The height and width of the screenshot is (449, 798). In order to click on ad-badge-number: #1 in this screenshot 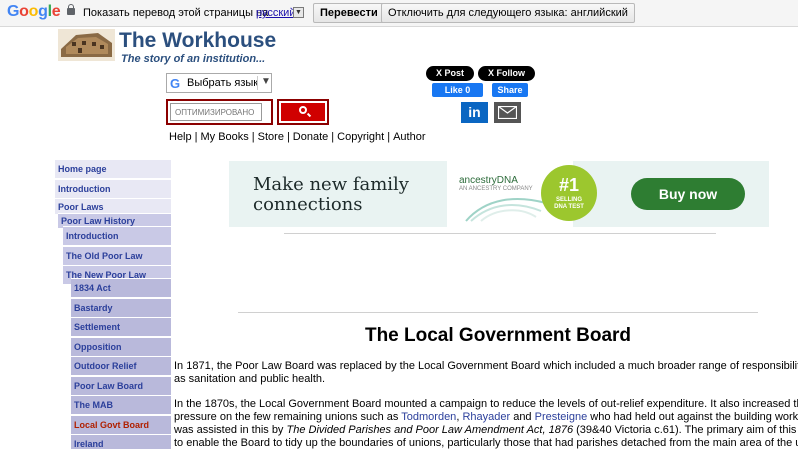, I will do `click(569, 185)`.